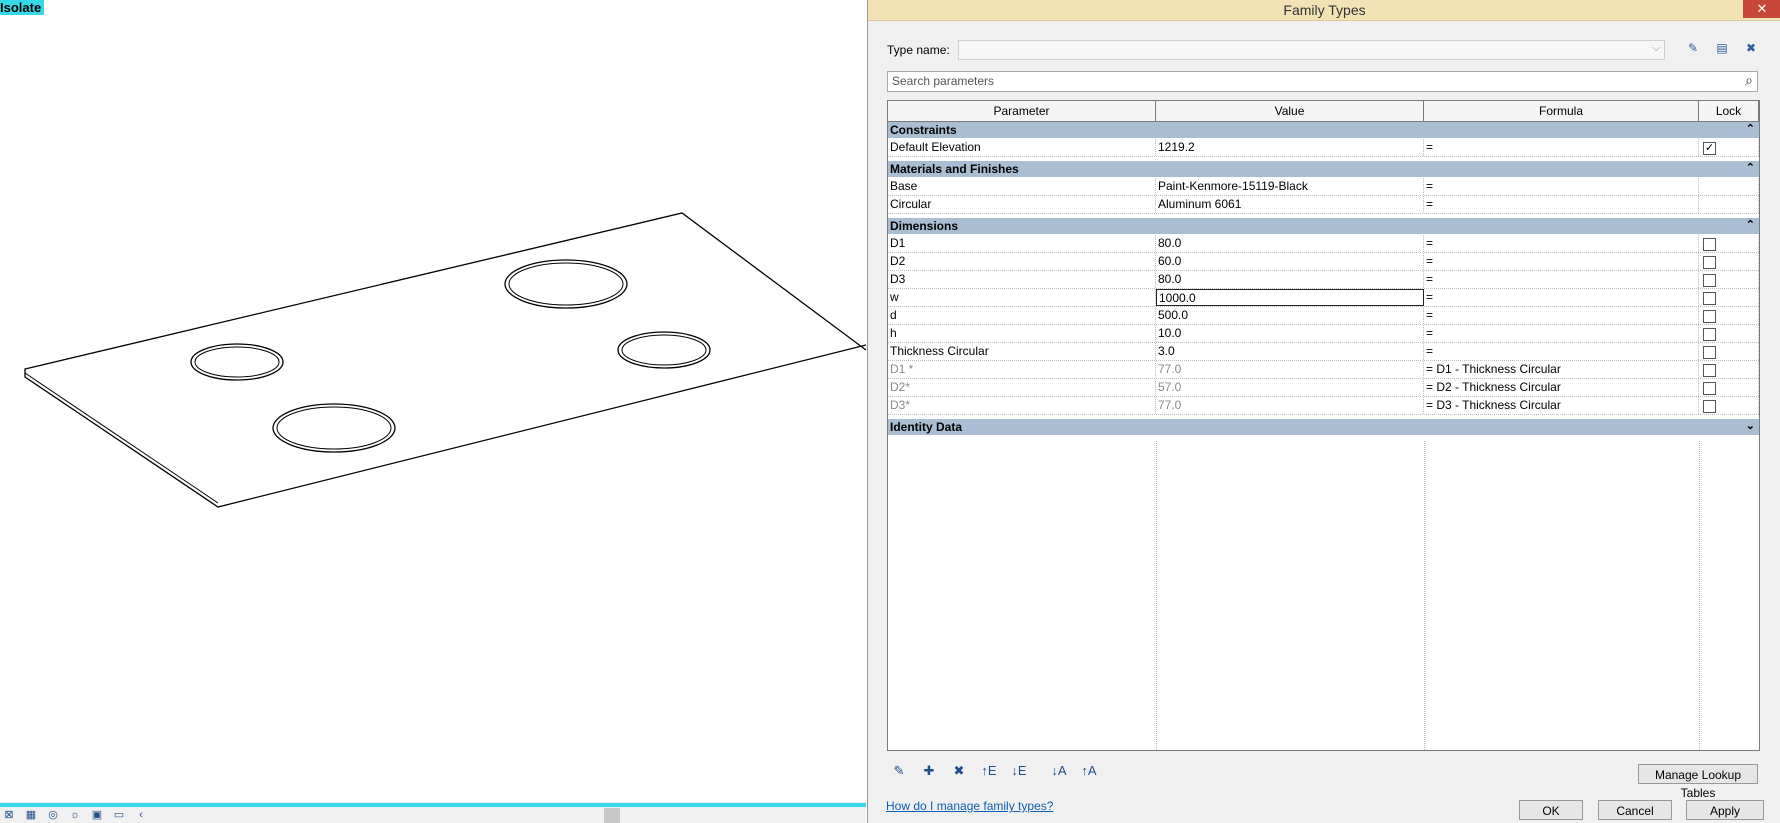 This screenshot has height=823, width=1780. What do you see at coordinates (1561, 111) in the screenshot?
I see `col-header-formula: Formula` at bounding box center [1561, 111].